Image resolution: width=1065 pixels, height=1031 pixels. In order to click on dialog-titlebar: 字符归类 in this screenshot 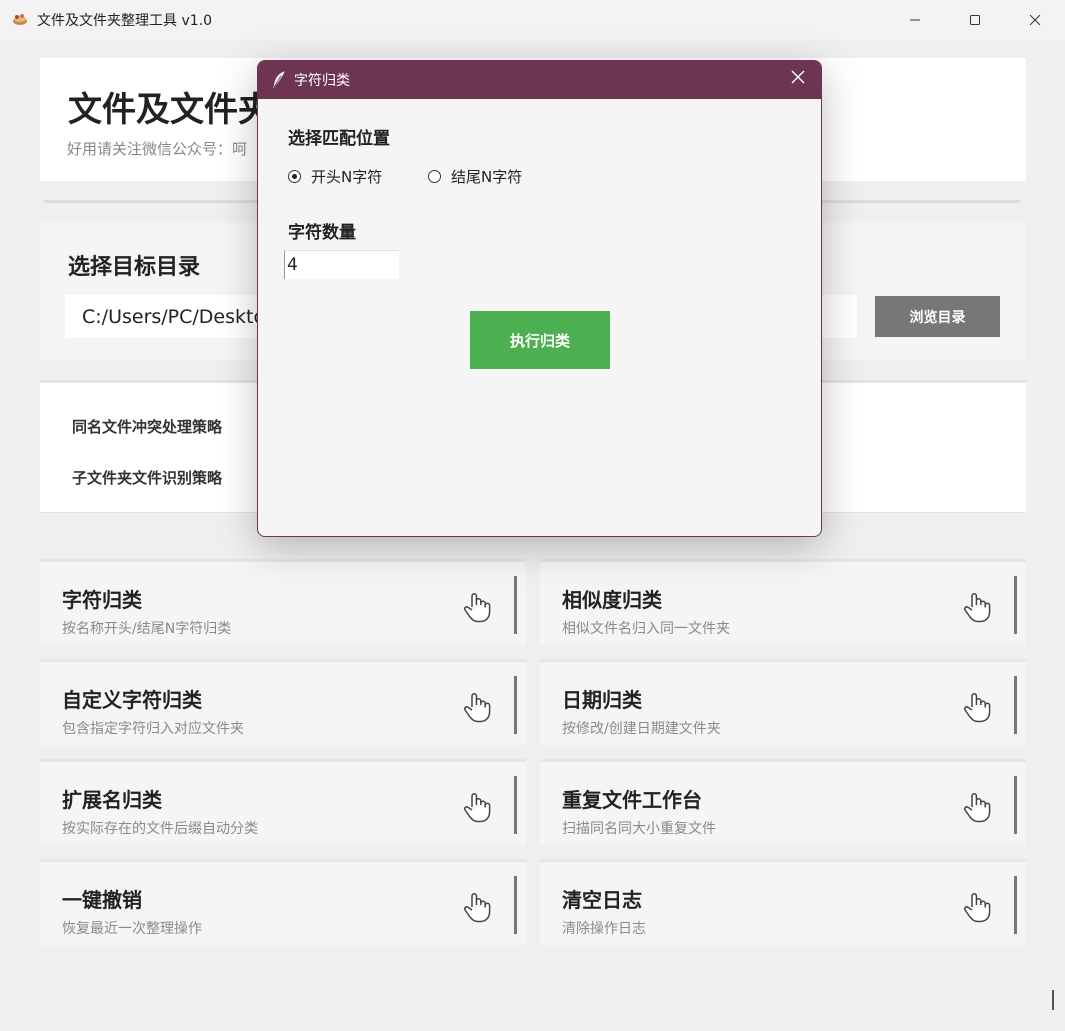, I will do `click(539, 80)`.